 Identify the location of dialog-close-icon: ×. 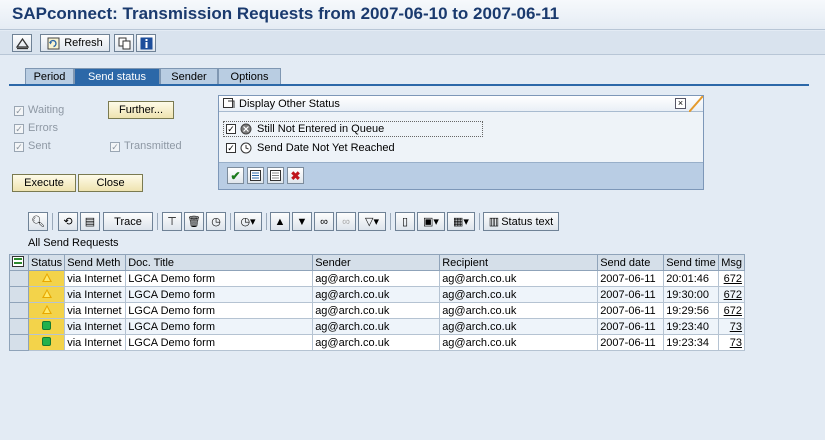
(680, 103).